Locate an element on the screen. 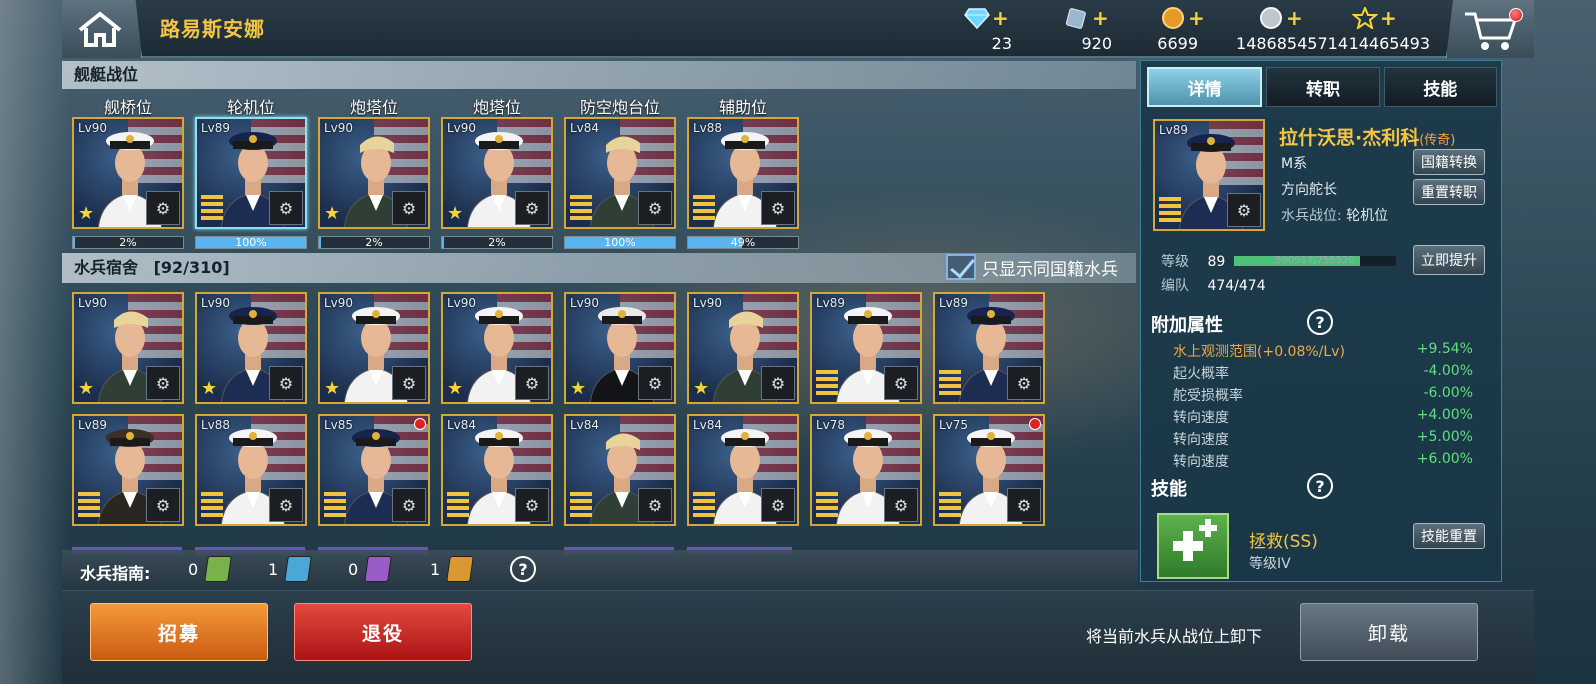 The width and height of the screenshot is (1596, 684). notification-dot is located at coordinates (1516, 15).